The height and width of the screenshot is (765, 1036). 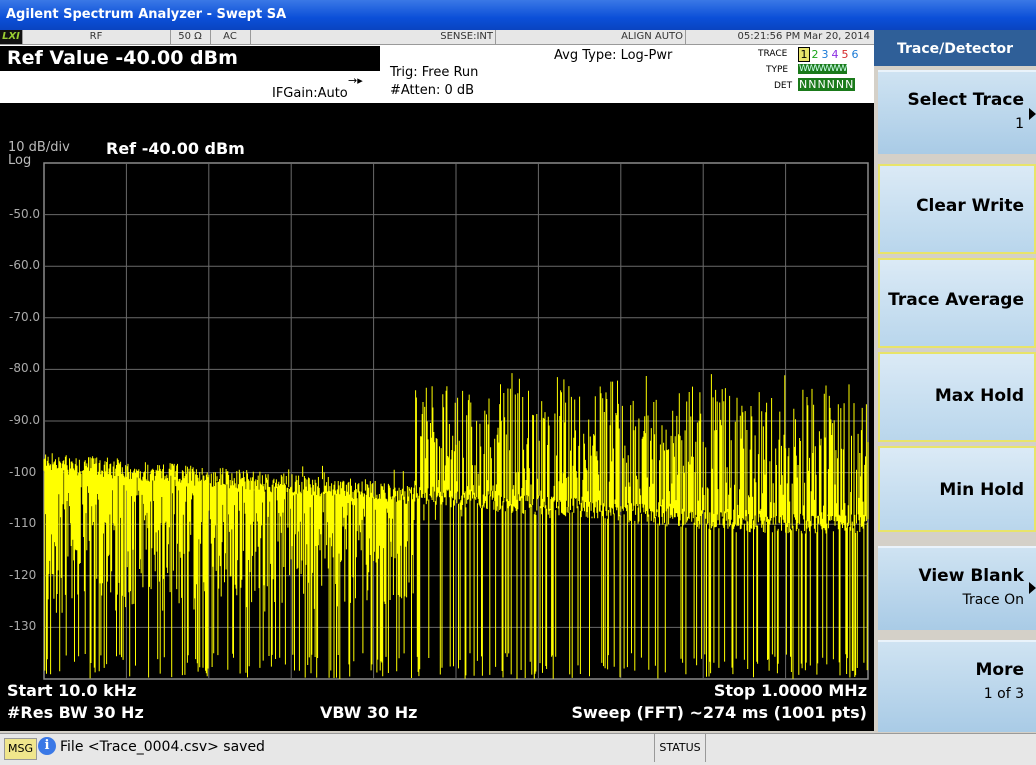 I want to click on trace-average-button: Trace Average, so click(x=957, y=303).